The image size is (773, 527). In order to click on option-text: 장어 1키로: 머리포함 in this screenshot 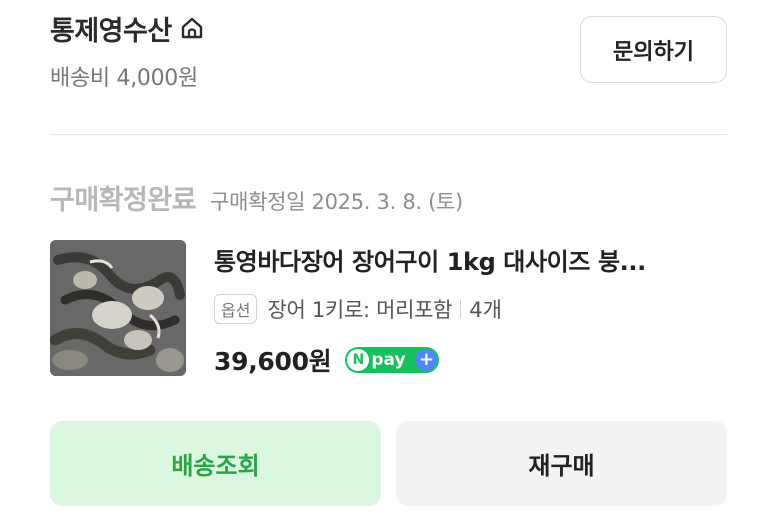, I will do `click(360, 310)`.